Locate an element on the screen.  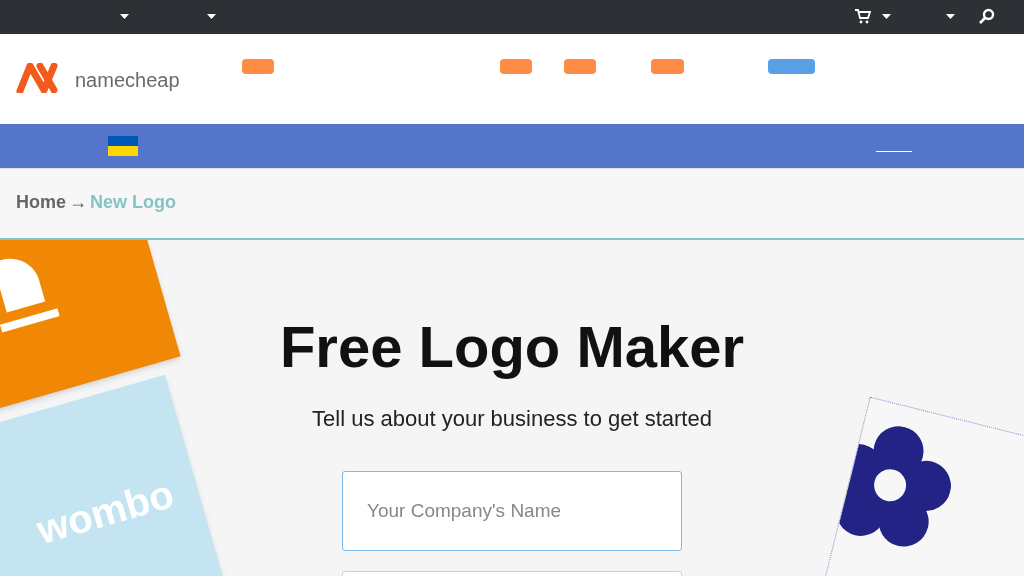
cart-icon is located at coordinates (862, 16).